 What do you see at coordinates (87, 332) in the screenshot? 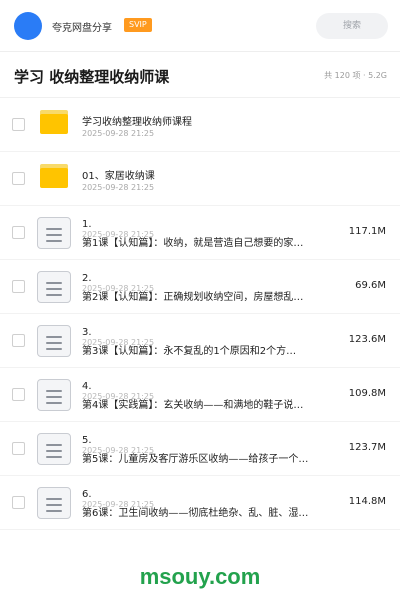
I see `file-number: 3.` at bounding box center [87, 332].